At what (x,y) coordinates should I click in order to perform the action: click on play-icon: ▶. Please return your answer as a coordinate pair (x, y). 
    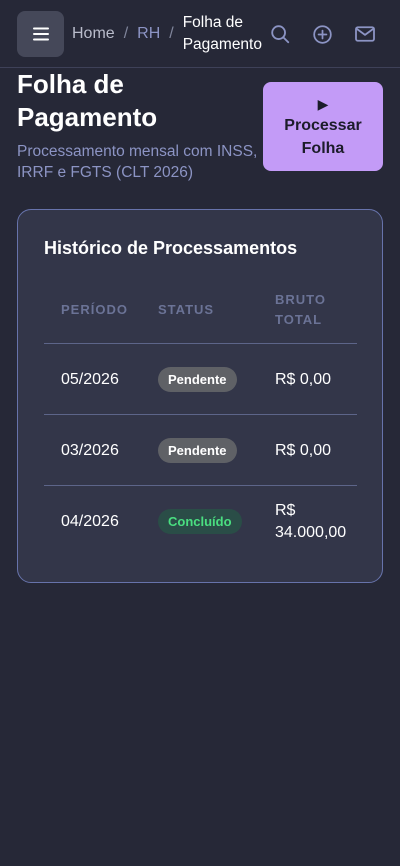
    Looking at the image, I should click on (323, 104).